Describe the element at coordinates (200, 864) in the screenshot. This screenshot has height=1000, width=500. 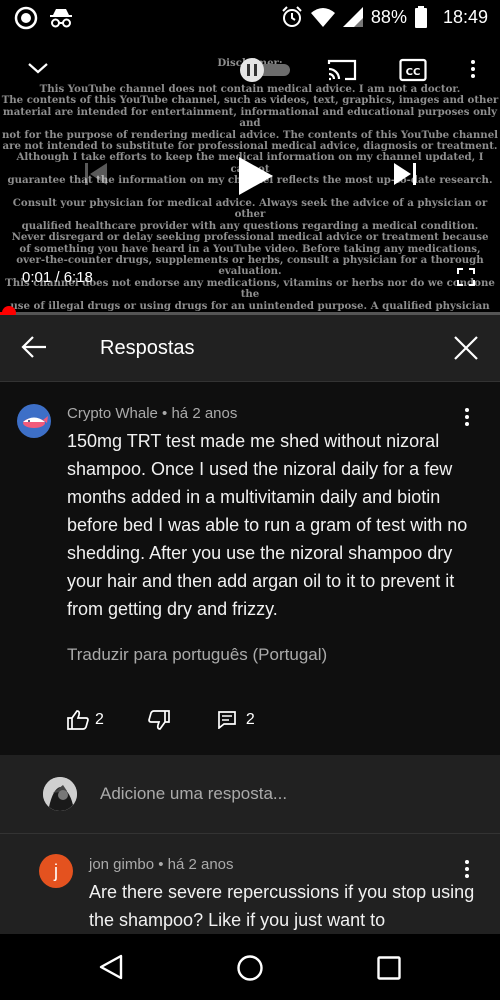
I see `reply-age: há 2 anos` at that location.